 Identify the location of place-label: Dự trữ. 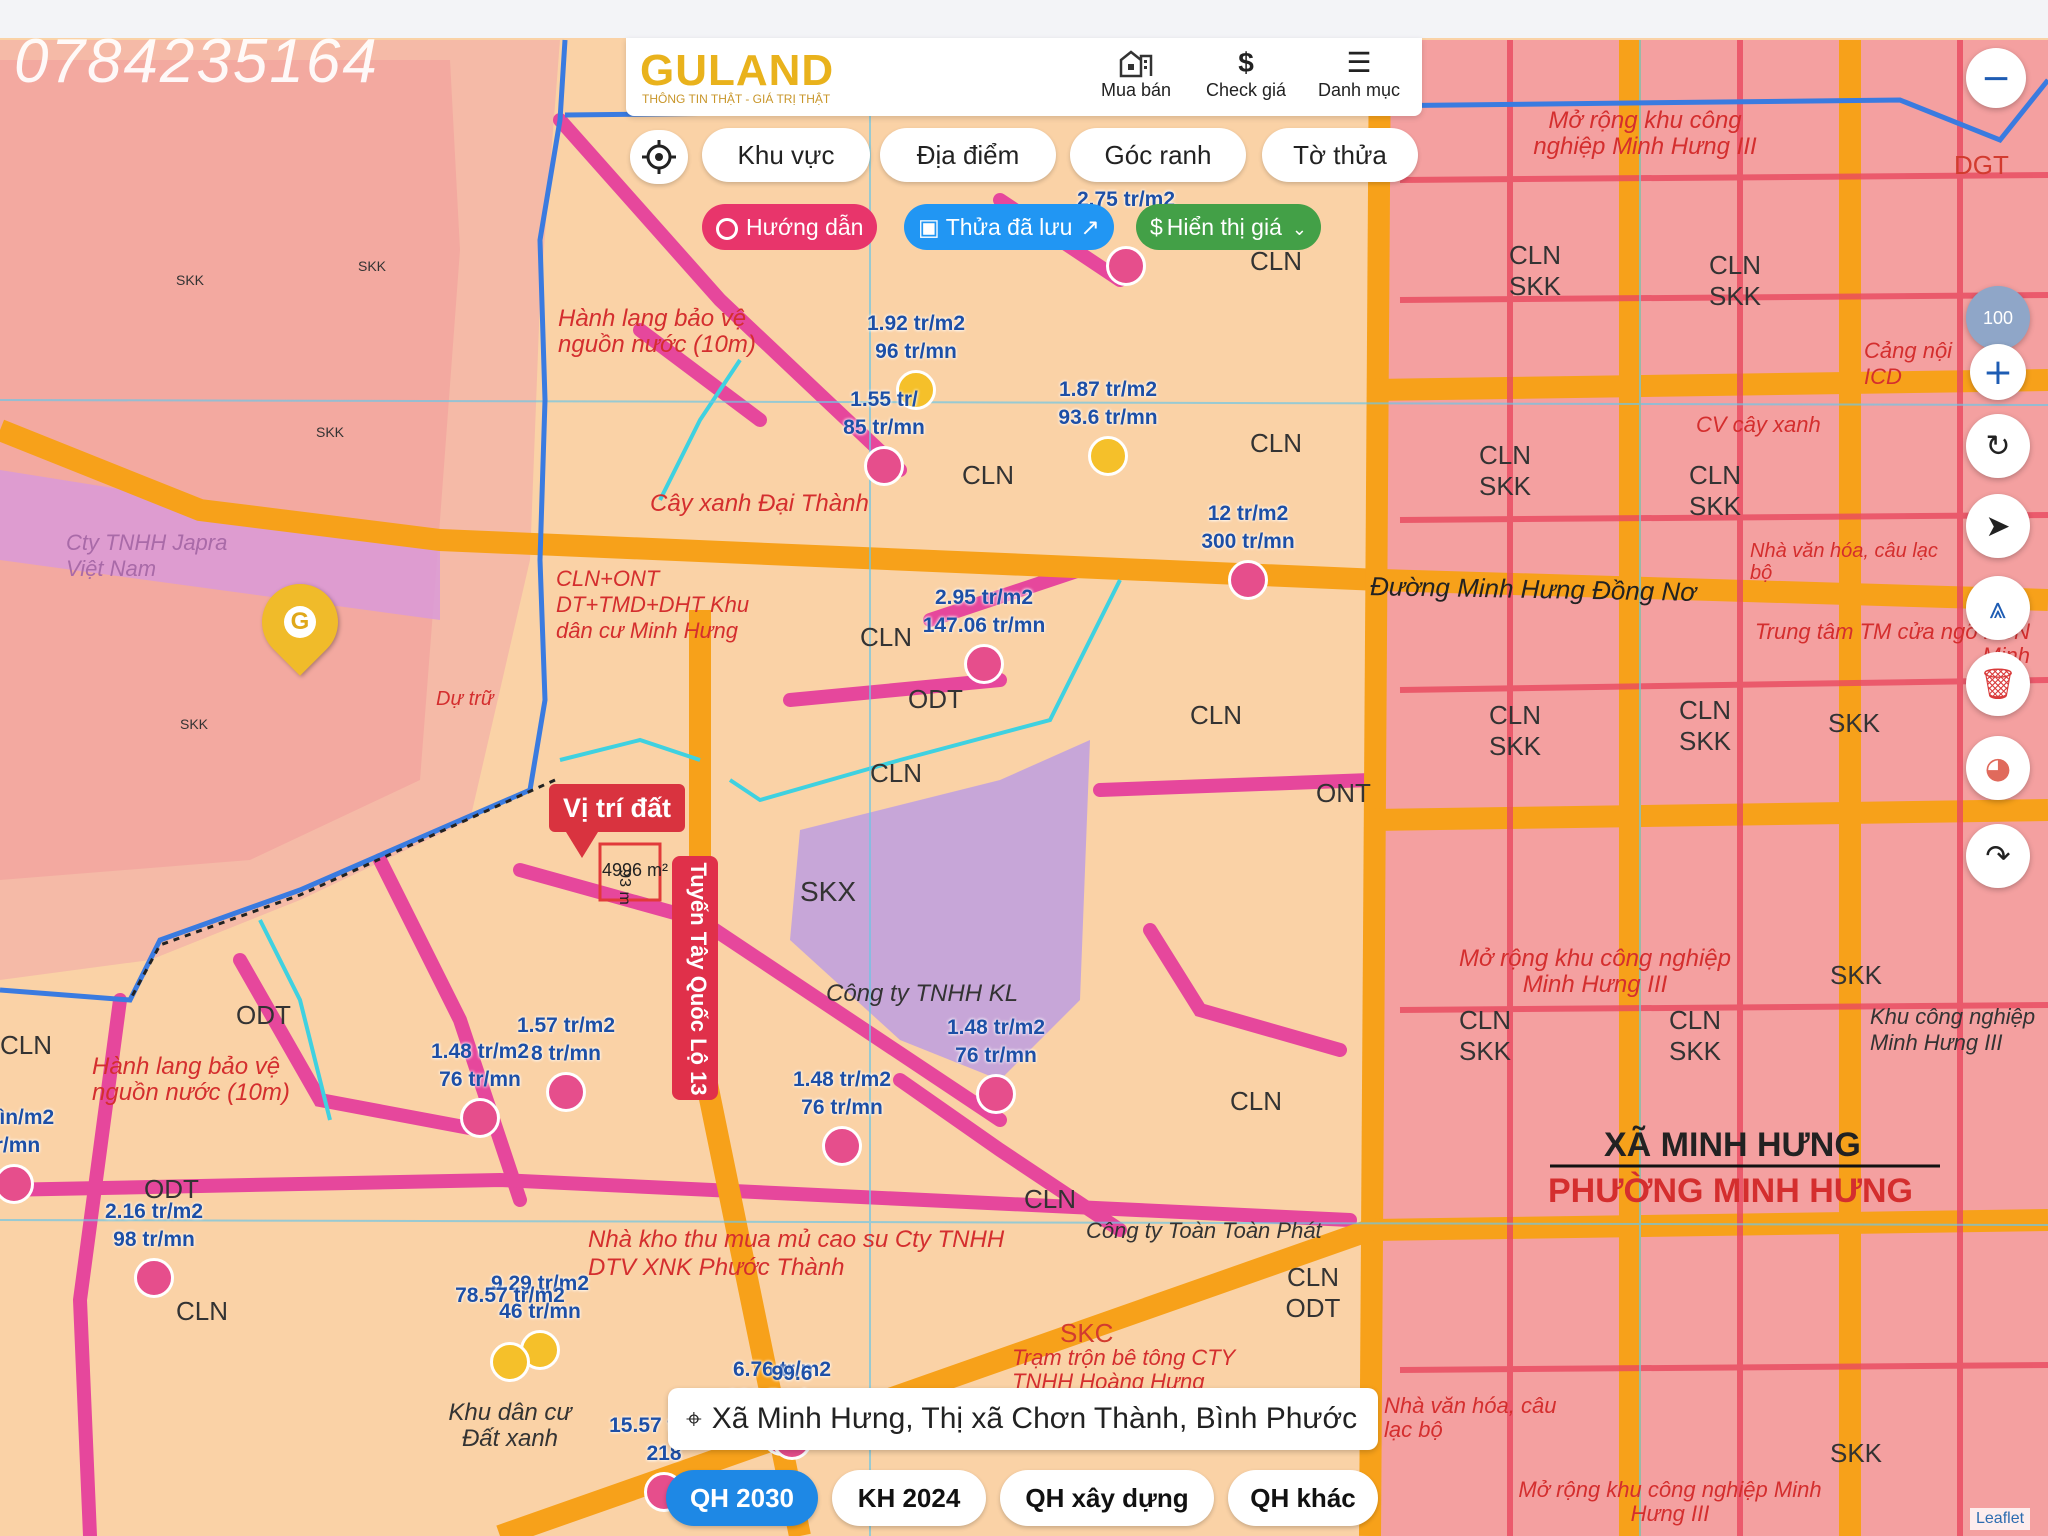
(465, 699).